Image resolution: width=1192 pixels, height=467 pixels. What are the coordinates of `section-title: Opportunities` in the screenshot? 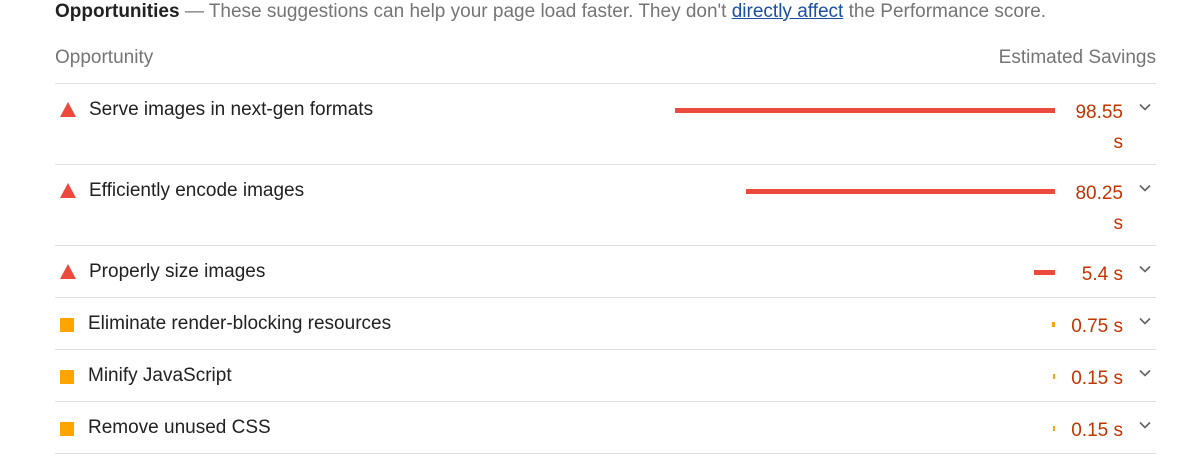 It's located at (117, 11).